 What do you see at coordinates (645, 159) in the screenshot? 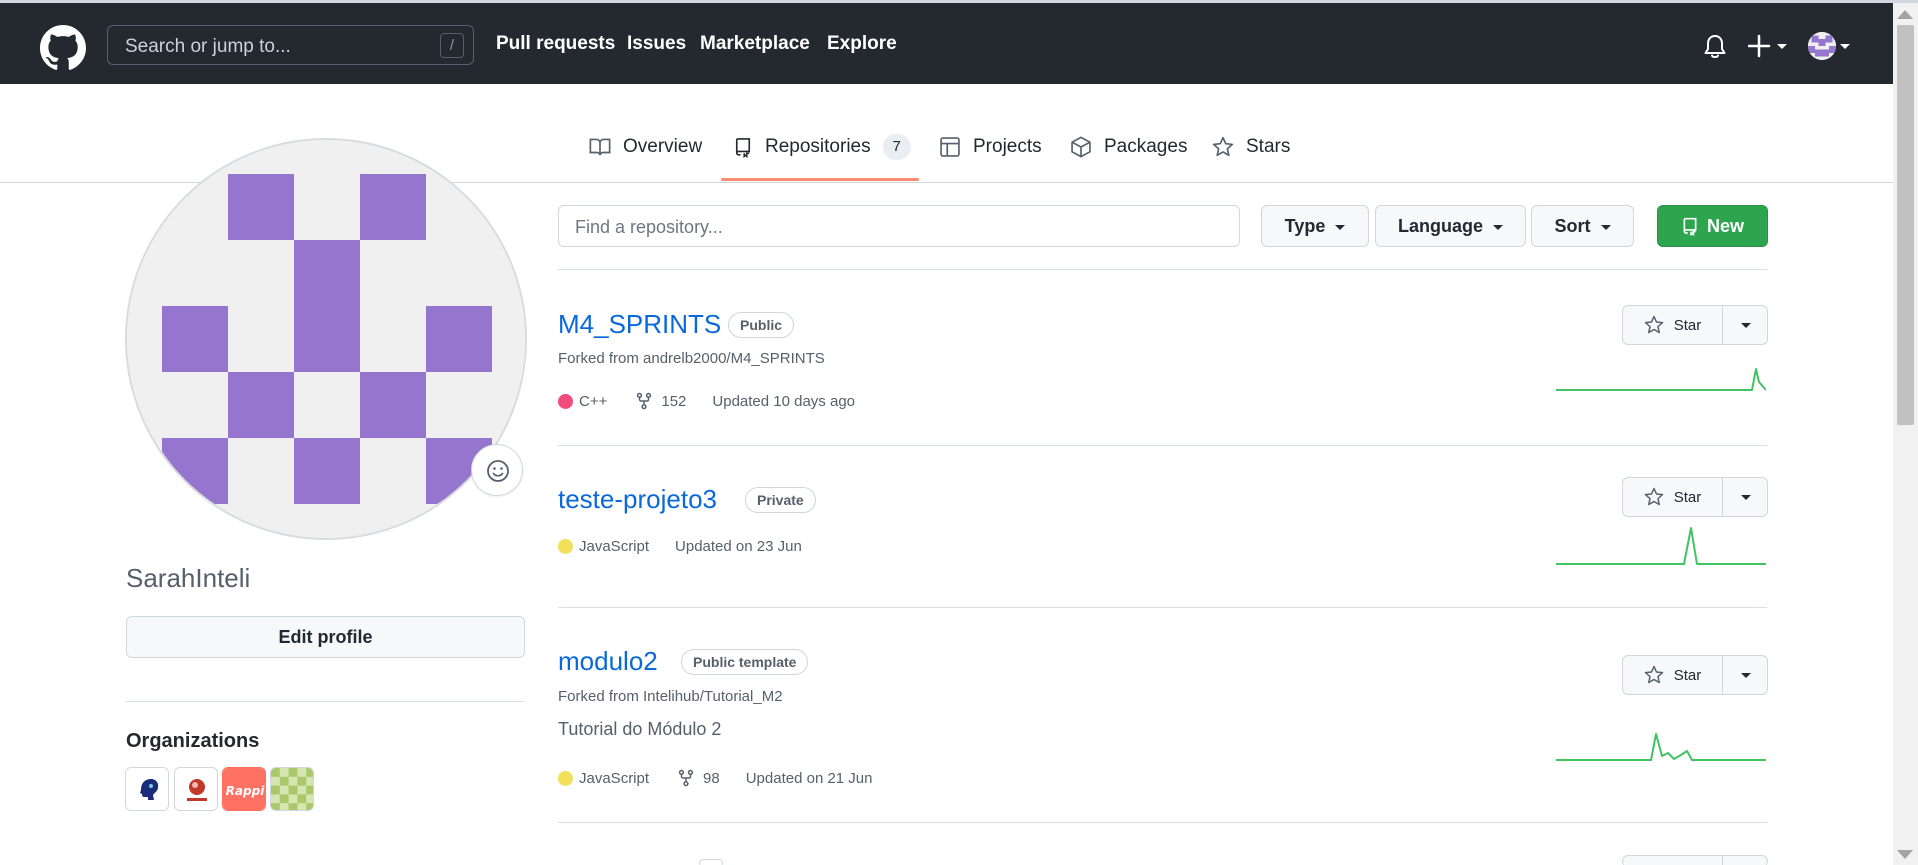
I see `tab-overview: Overview` at bounding box center [645, 159].